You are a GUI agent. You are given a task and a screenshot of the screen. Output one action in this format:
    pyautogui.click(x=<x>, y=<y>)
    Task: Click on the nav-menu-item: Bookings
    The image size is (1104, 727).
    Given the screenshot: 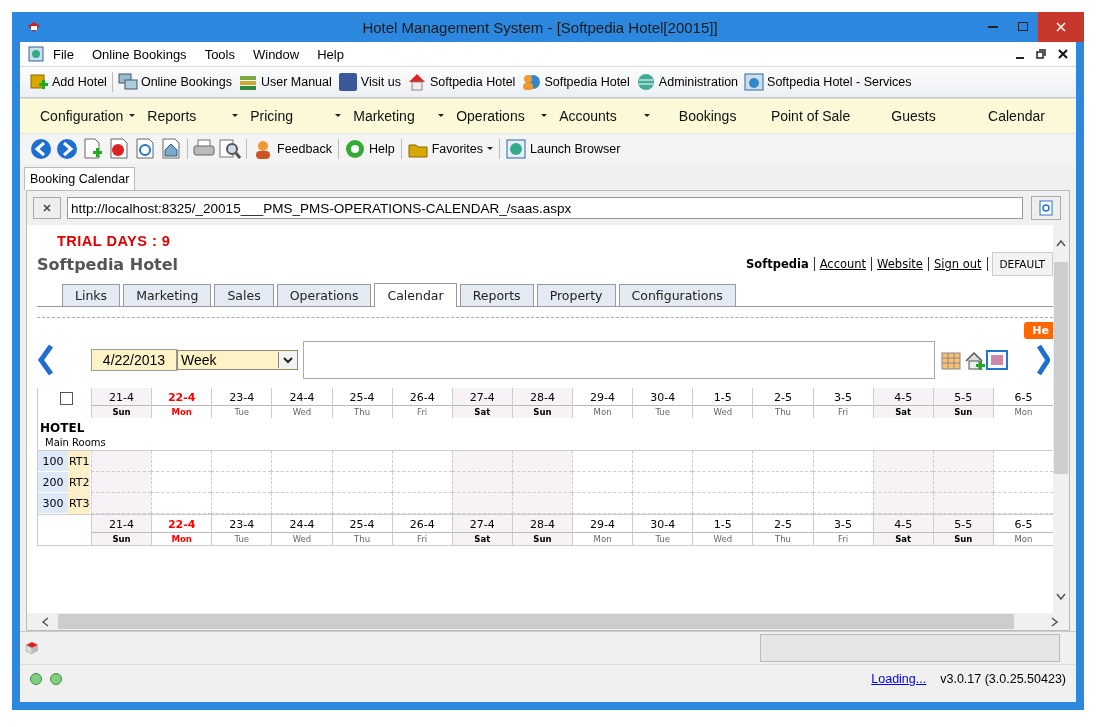 What is the action you would take?
    pyautogui.click(x=708, y=116)
    